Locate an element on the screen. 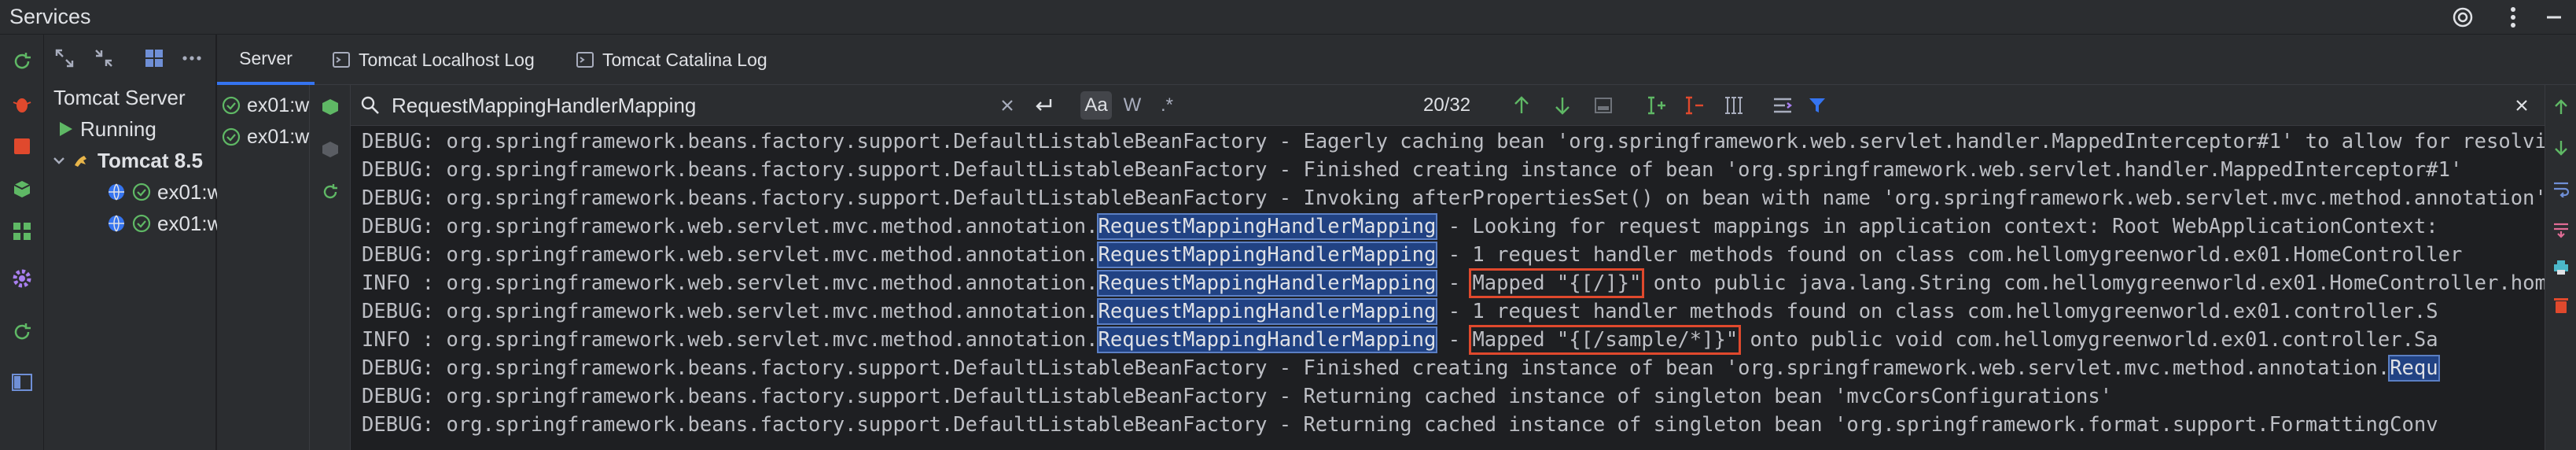 The image size is (2576, 450). undeploy-icon is located at coordinates (330, 149).